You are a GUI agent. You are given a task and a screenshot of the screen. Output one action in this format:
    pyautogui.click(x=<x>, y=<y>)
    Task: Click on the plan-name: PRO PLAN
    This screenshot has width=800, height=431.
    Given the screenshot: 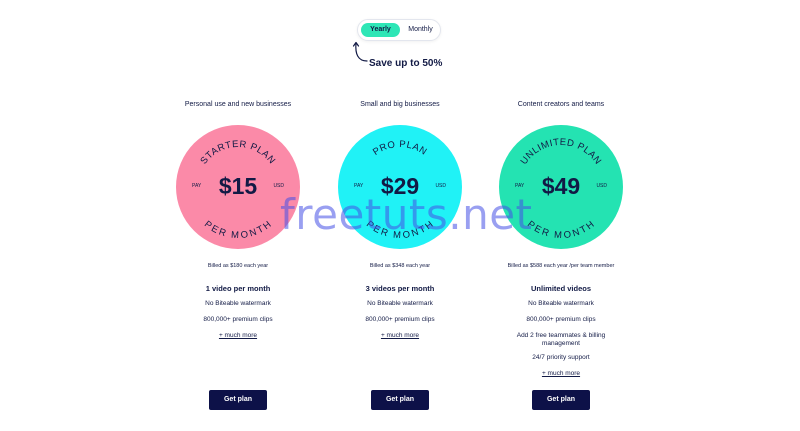 What is the action you would take?
    pyautogui.click(x=399, y=148)
    